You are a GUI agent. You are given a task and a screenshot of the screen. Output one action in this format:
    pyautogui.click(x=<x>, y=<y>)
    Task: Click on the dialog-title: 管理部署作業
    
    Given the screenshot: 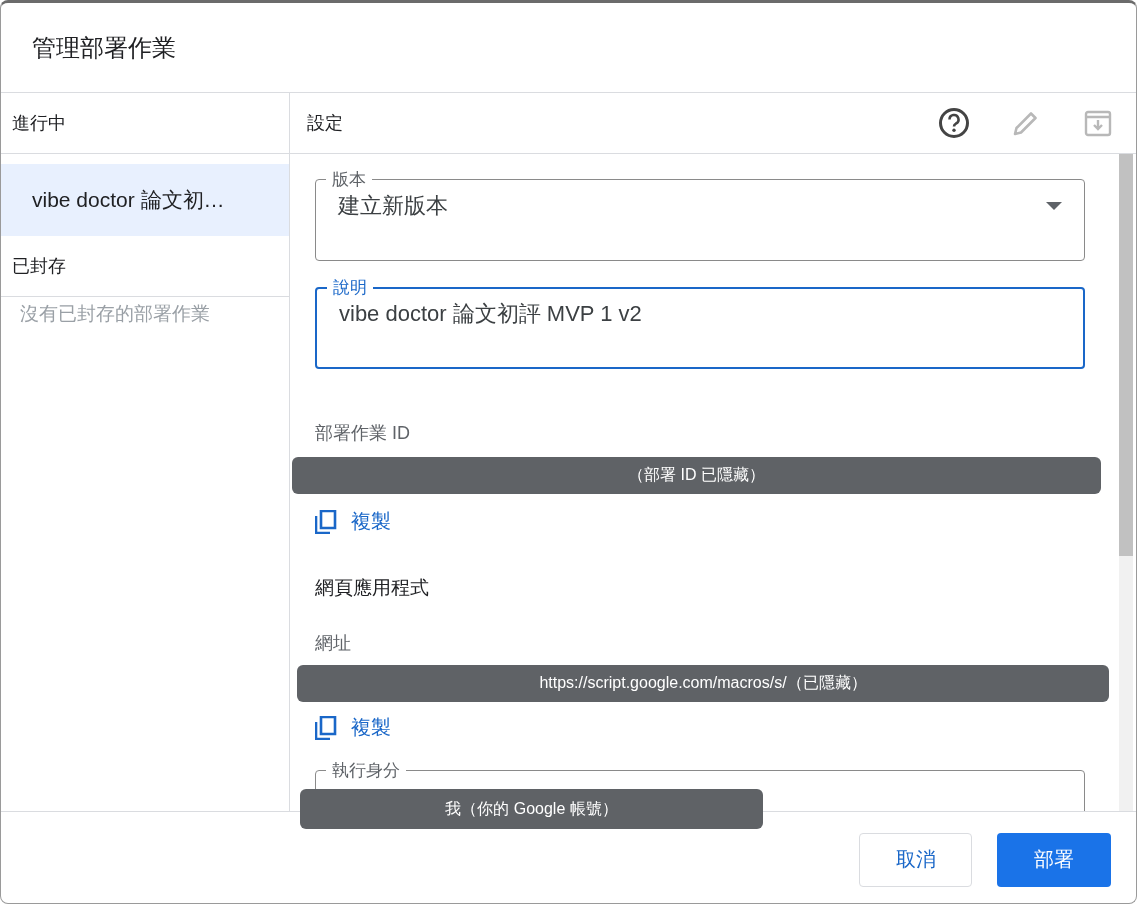 What is the action you would take?
    pyautogui.click(x=104, y=47)
    